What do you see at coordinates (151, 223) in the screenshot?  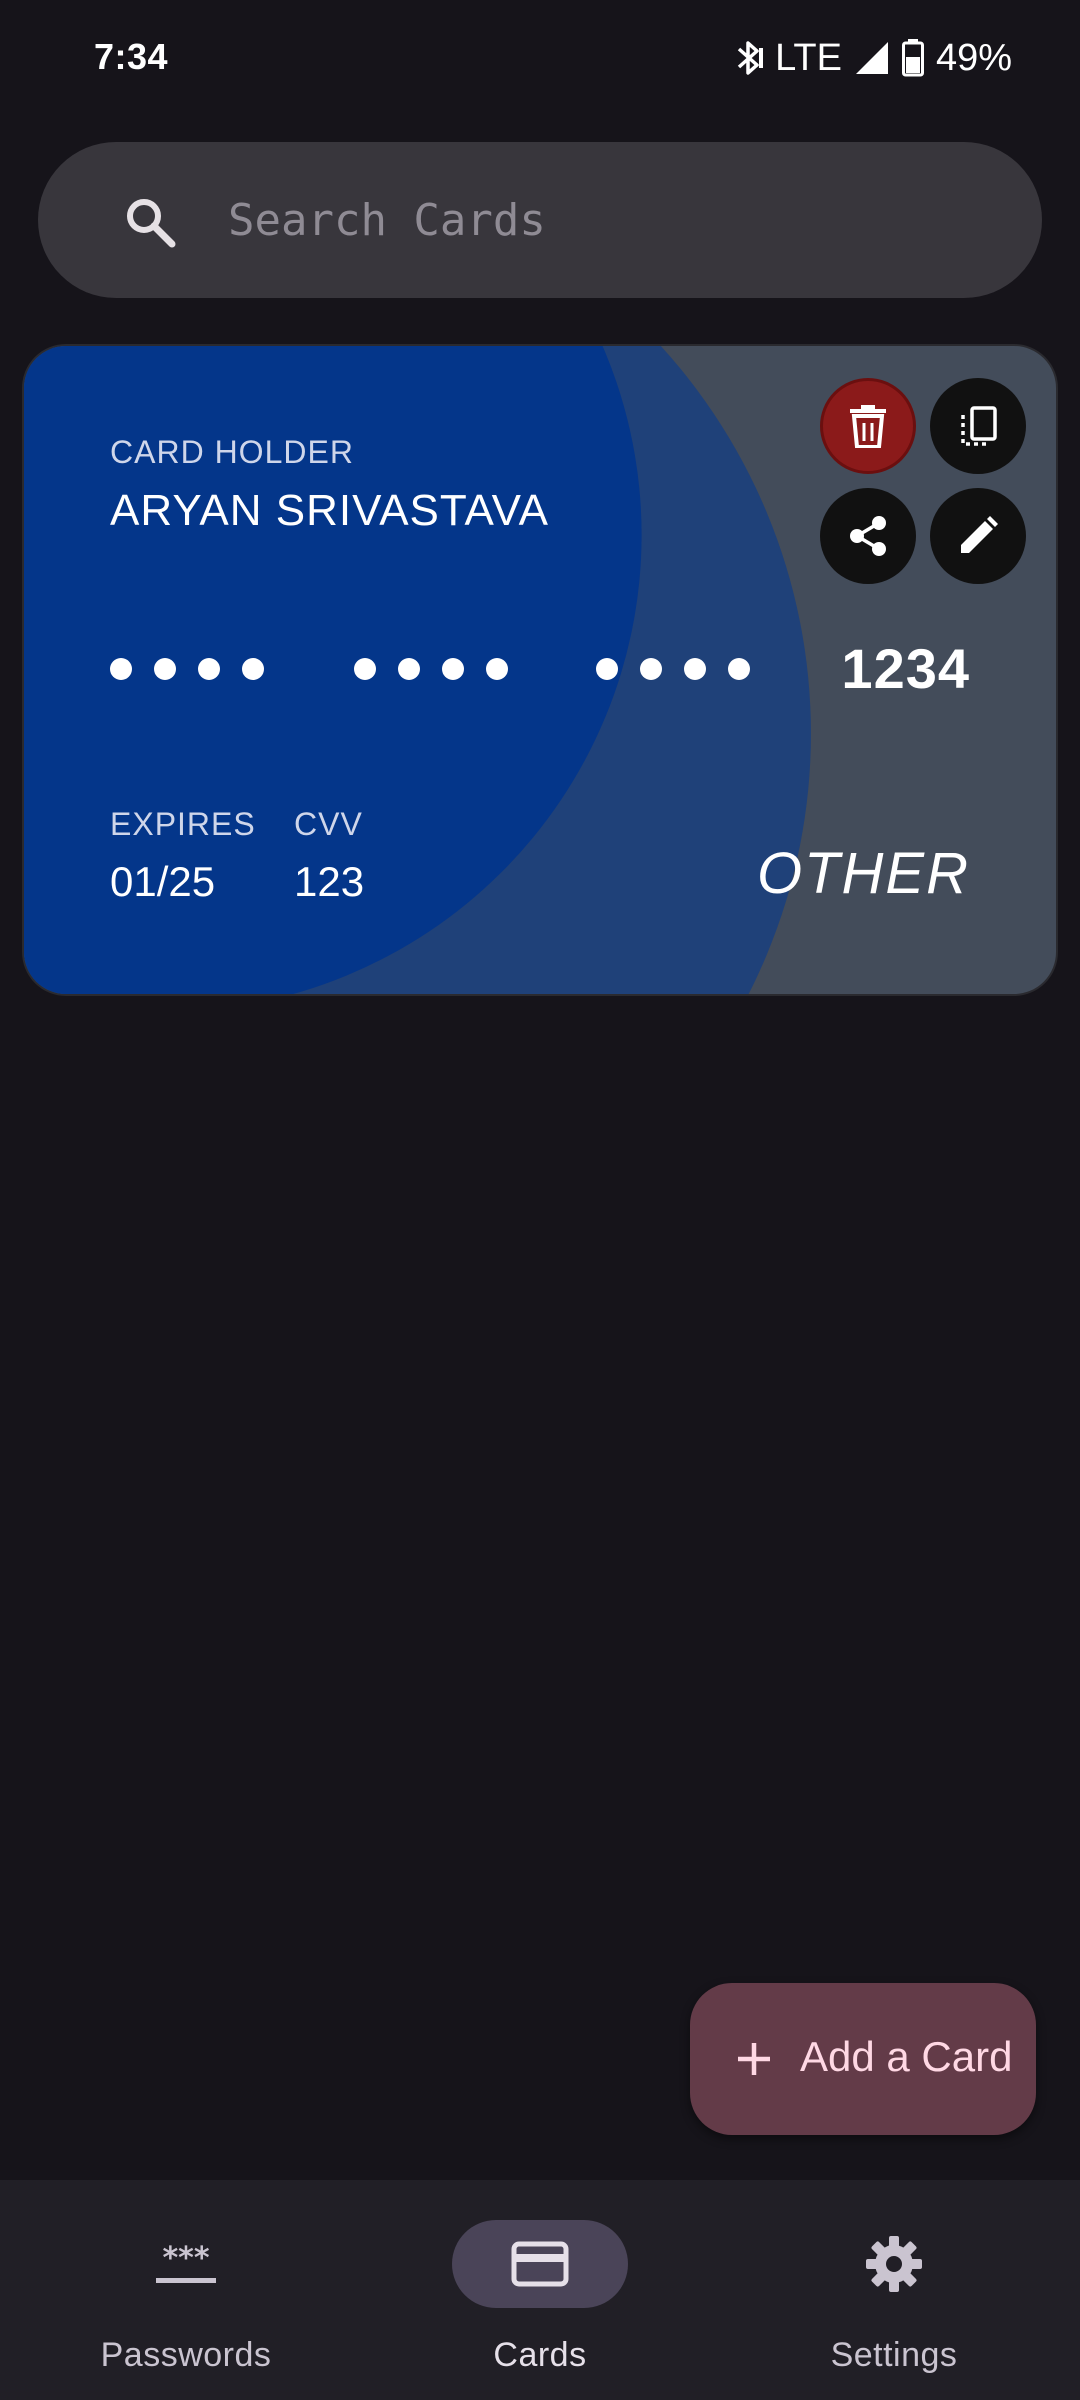 I see `search-icon` at bounding box center [151, 223].